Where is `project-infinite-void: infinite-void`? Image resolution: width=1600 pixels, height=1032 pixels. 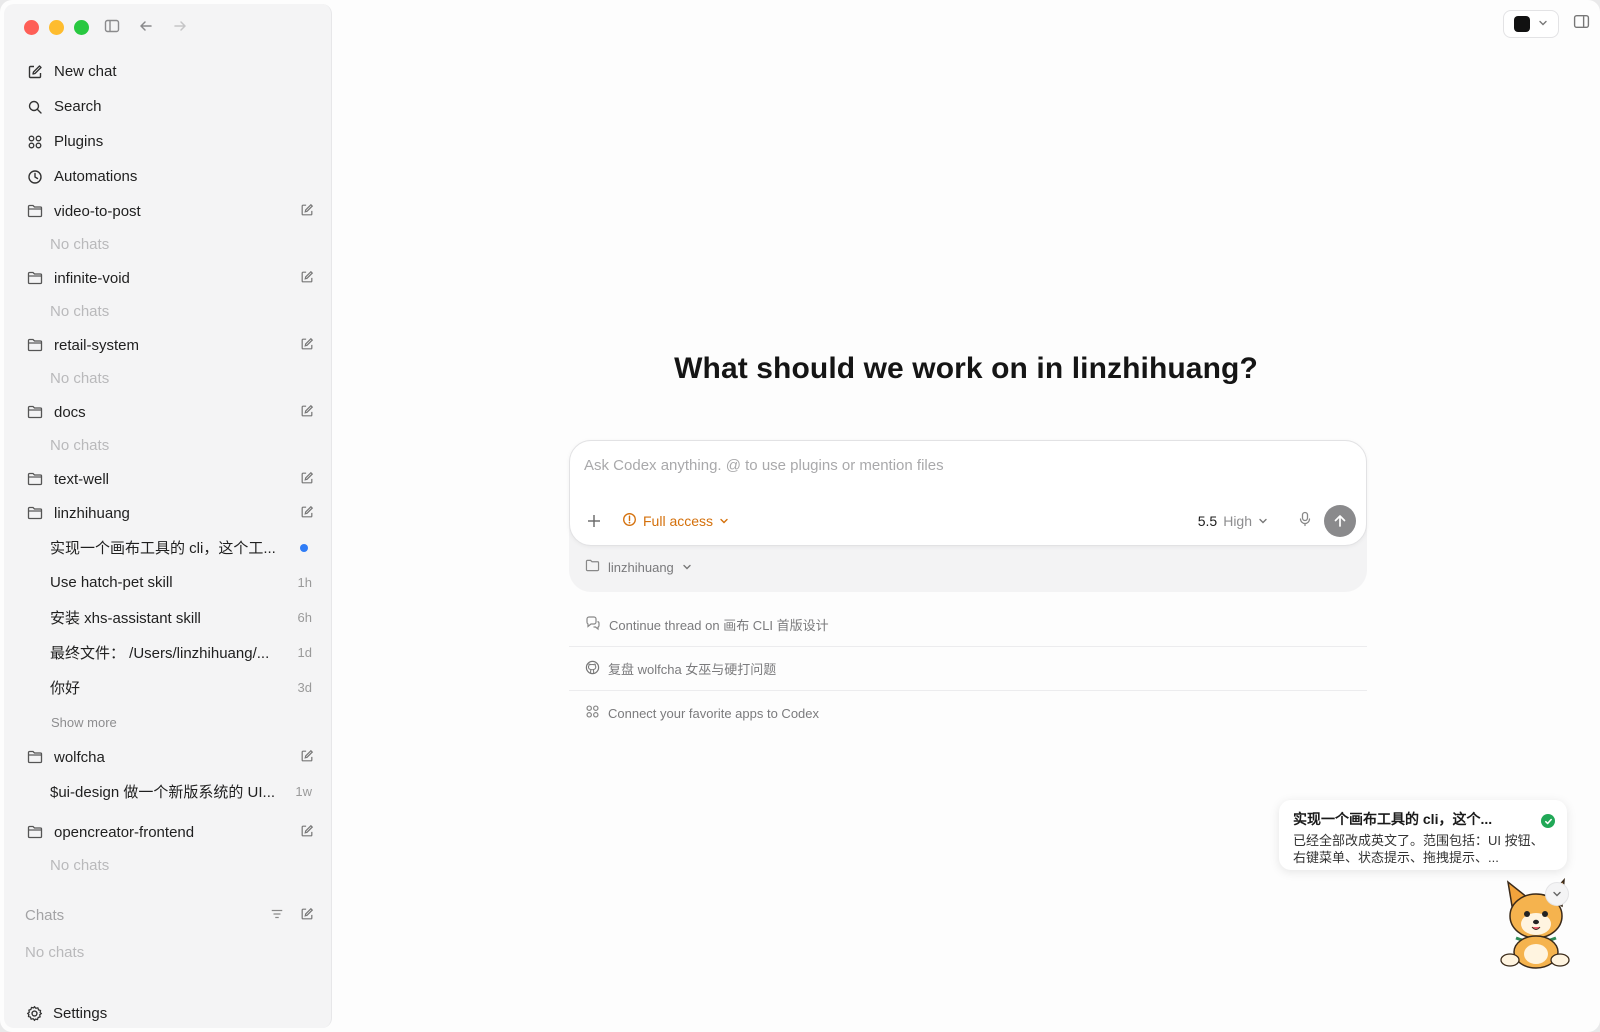 project-infinite-void: infinite-void is located at coordinates (171, 278).